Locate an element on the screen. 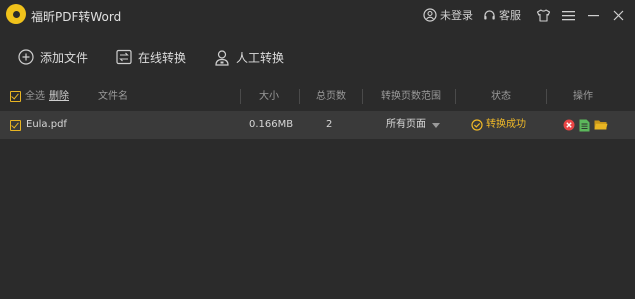 This screenshot has width=635, height=299. person-service-icon is located at coordinates (222, 57).